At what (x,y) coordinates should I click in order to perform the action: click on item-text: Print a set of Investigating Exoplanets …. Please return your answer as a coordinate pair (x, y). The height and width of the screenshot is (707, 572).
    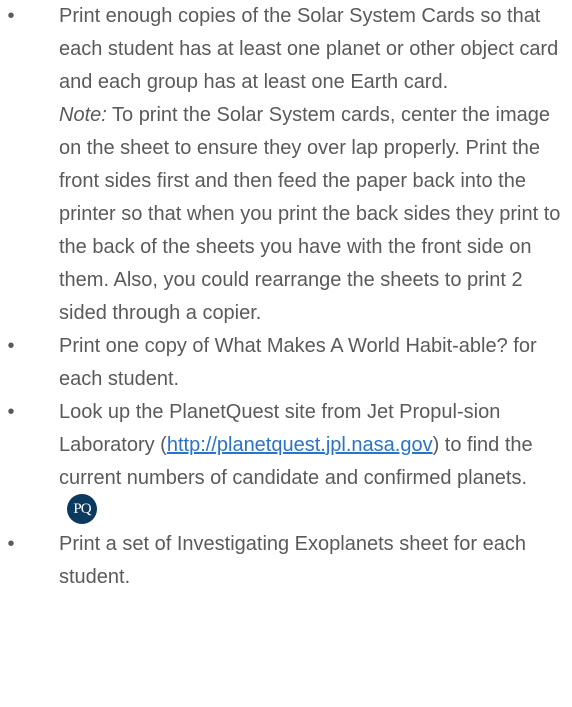
    Looking at the image, I should click on (292, 560).